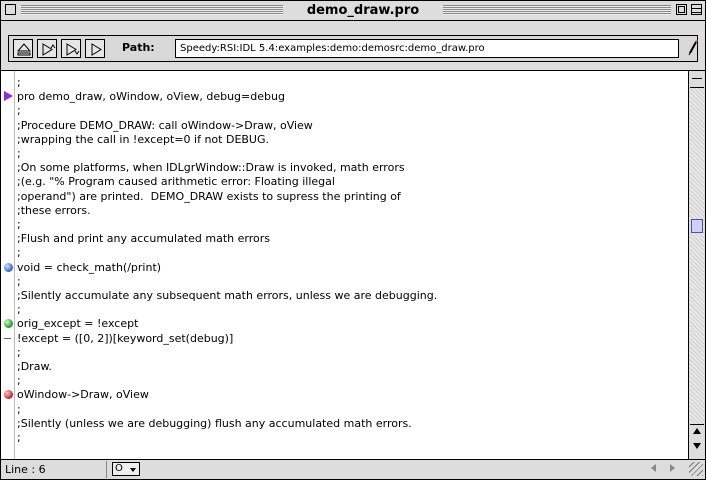  Describe the element at coordinates (106, 469) in the screenshot. I see `status-divider` at that location.